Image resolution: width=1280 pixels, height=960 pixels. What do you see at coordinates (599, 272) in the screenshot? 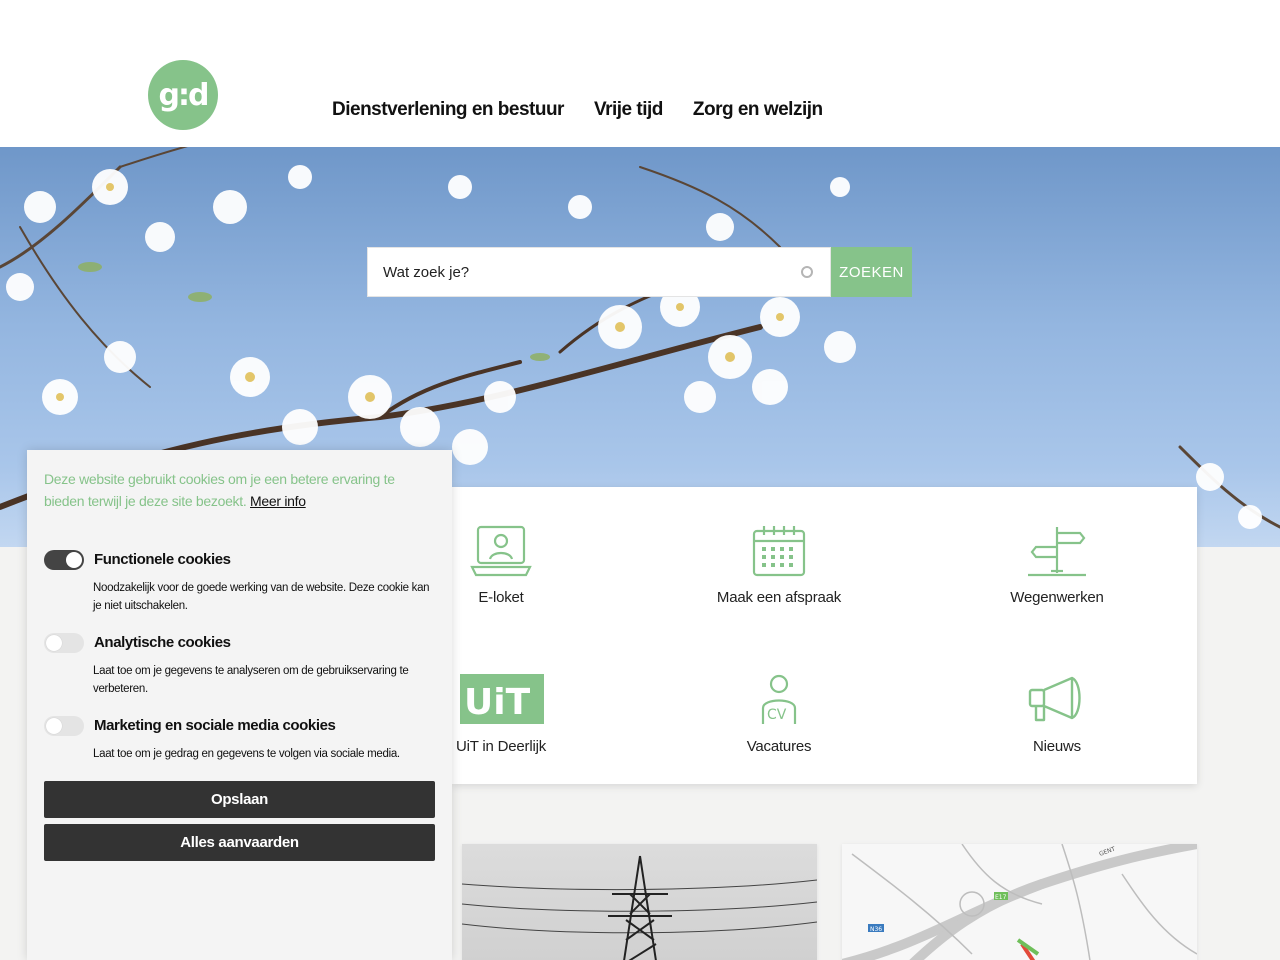
I see `search-input` at bounding box center [599, 272].